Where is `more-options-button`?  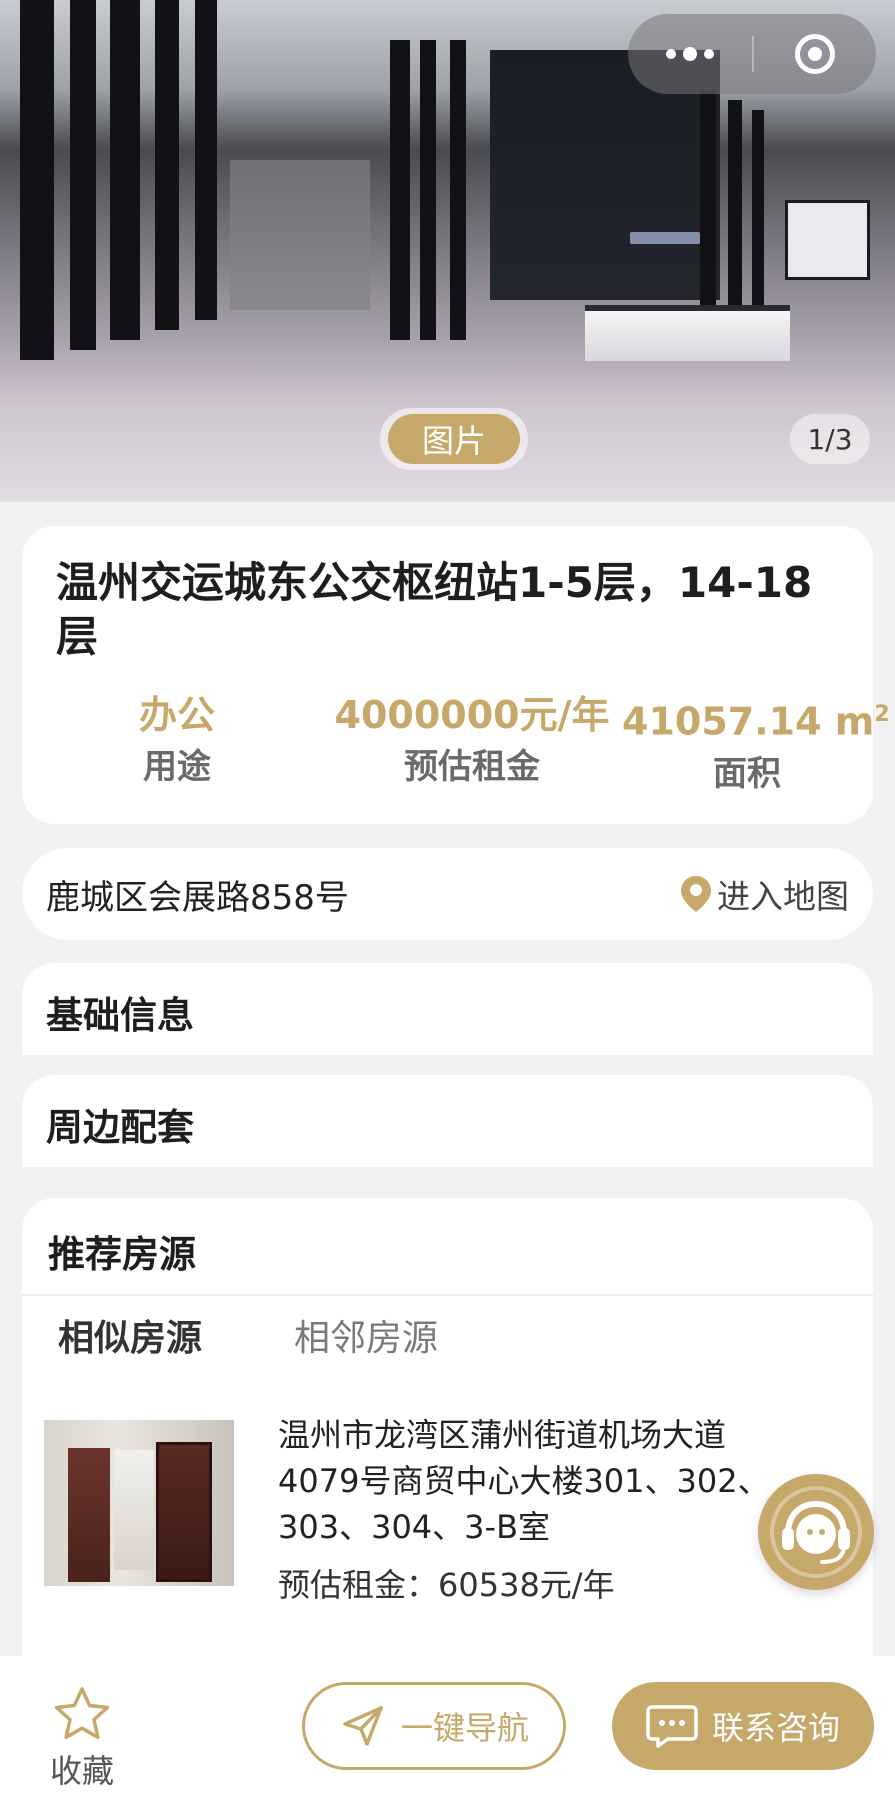
more-options-button is located at coordinates (690, 54).